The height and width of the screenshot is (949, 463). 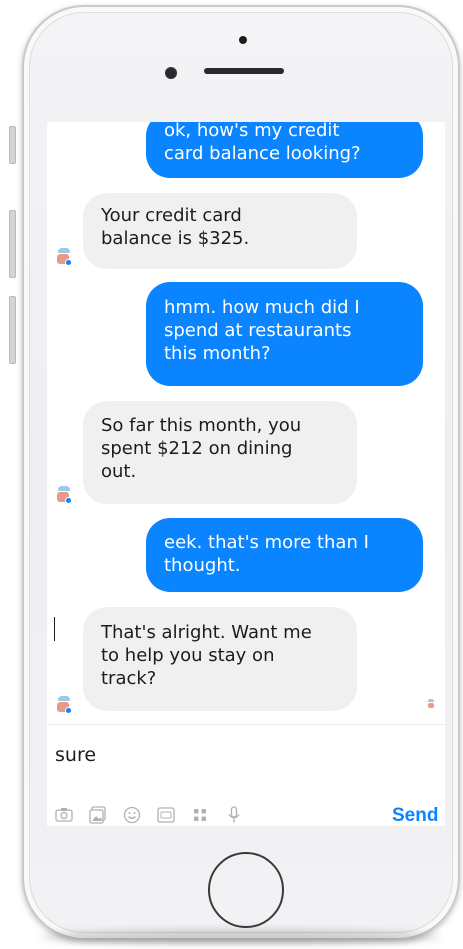 What do you see at coordinates (171, 73) in the screenshot?
I see `proximity-sensor` at bounding box center [171, 73].